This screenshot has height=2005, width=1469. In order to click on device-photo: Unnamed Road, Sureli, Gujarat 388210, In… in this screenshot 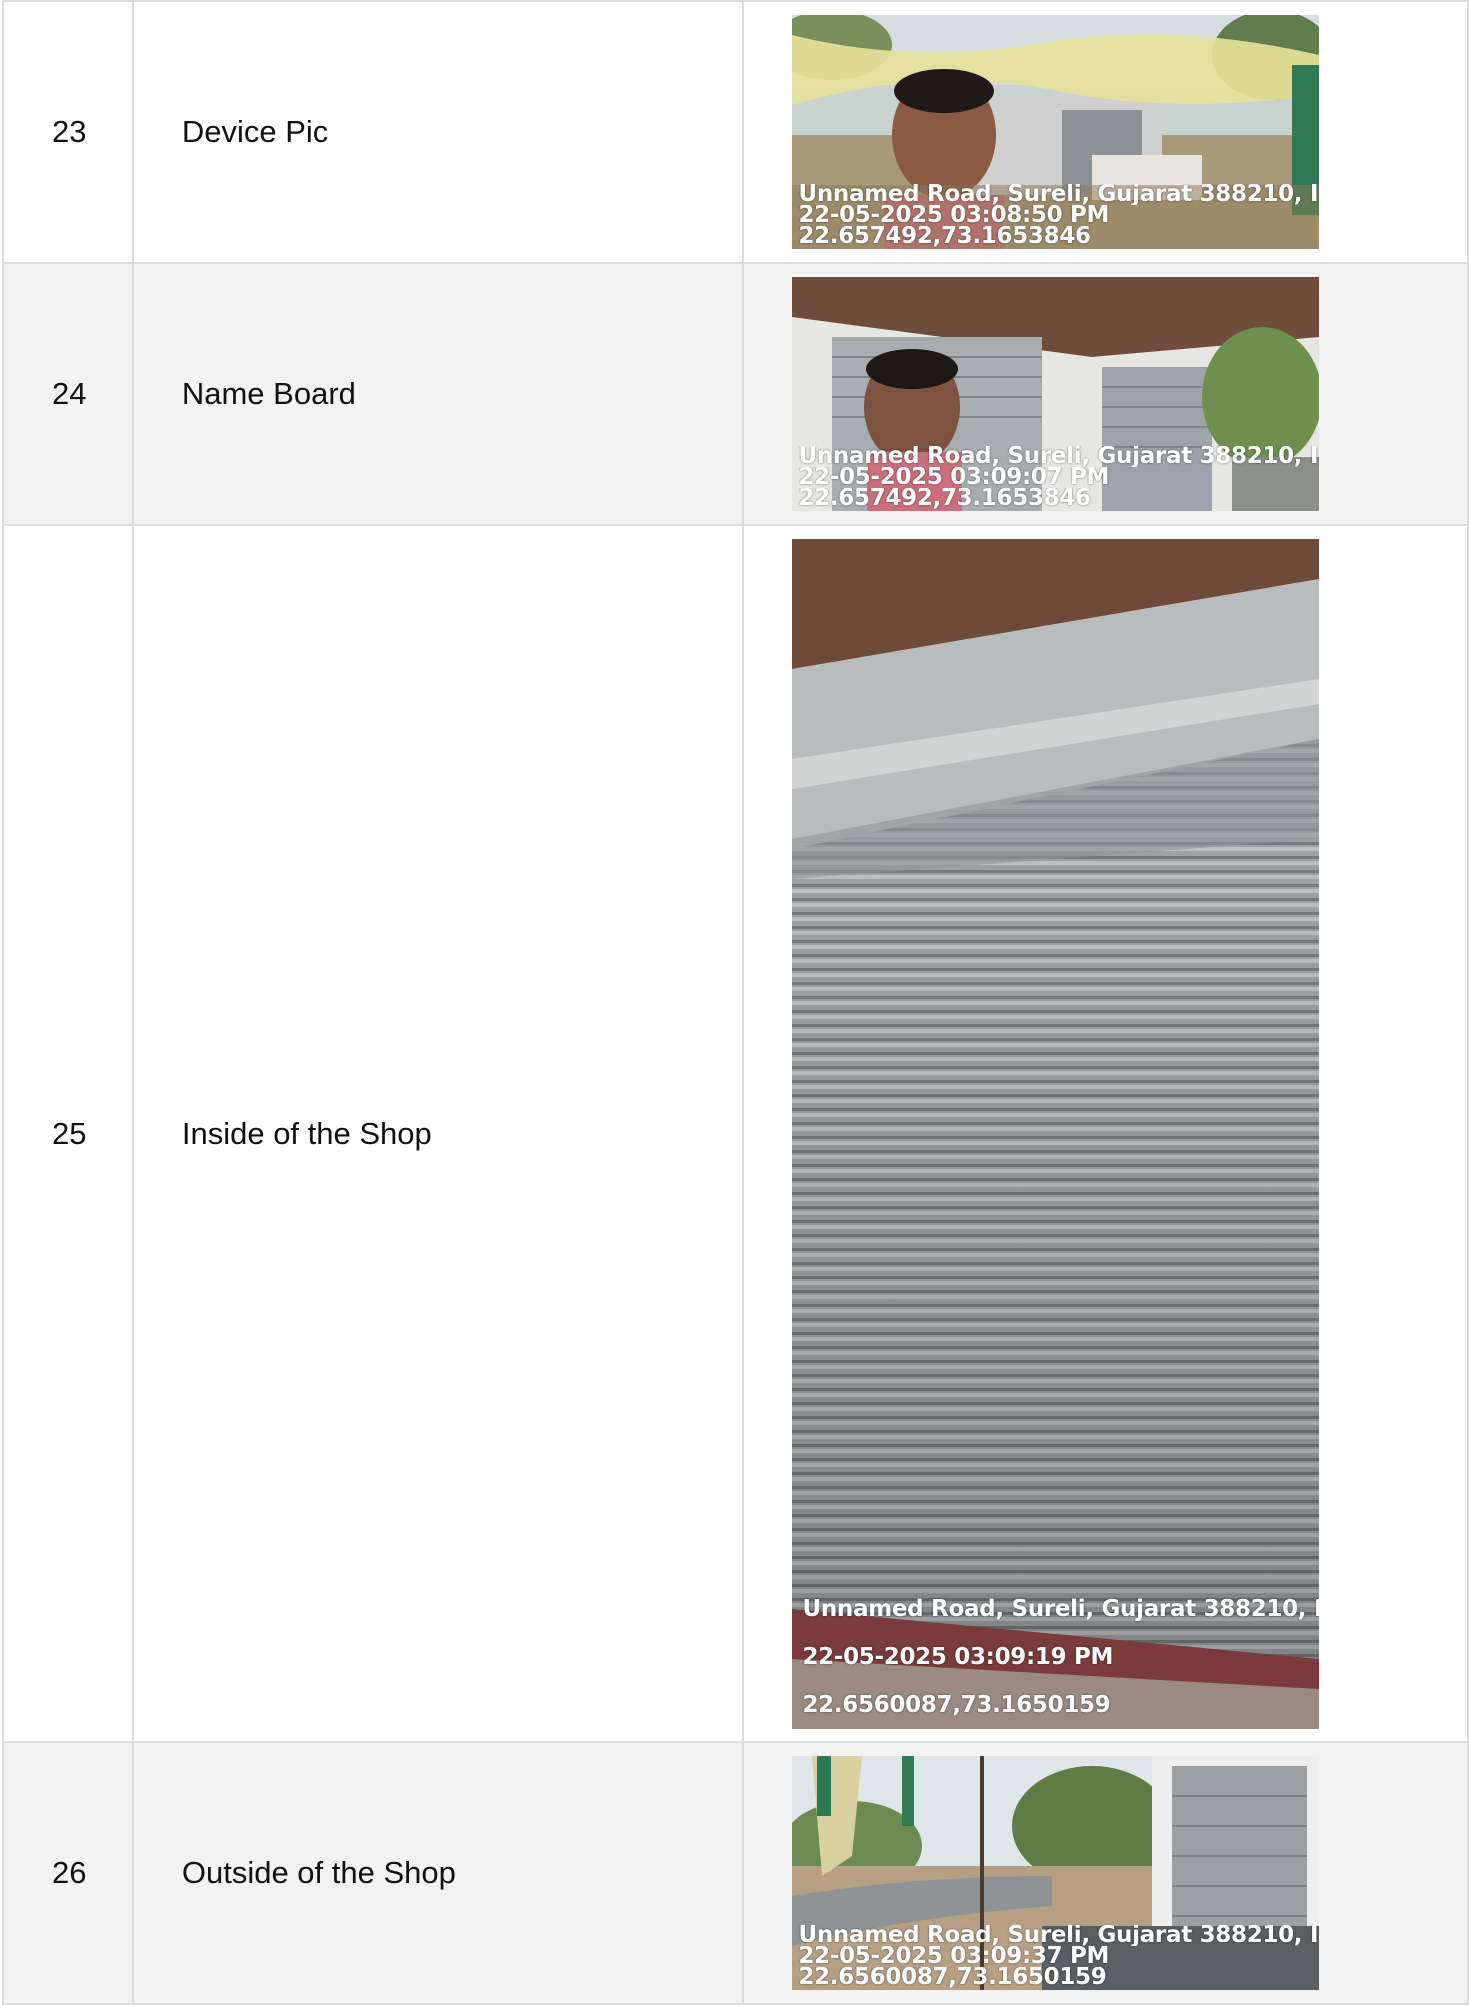, I will do `click(1056, 132)`.